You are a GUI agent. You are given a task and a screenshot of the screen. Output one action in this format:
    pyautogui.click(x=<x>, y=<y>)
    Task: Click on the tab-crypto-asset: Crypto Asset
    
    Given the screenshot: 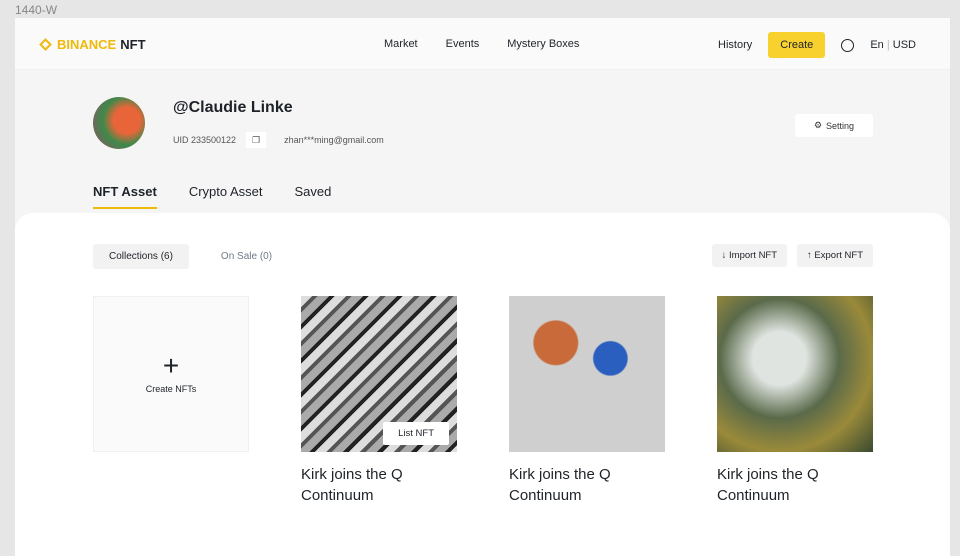 What is the action you would take?
    pyautogui.click(x=226, y=196)
    